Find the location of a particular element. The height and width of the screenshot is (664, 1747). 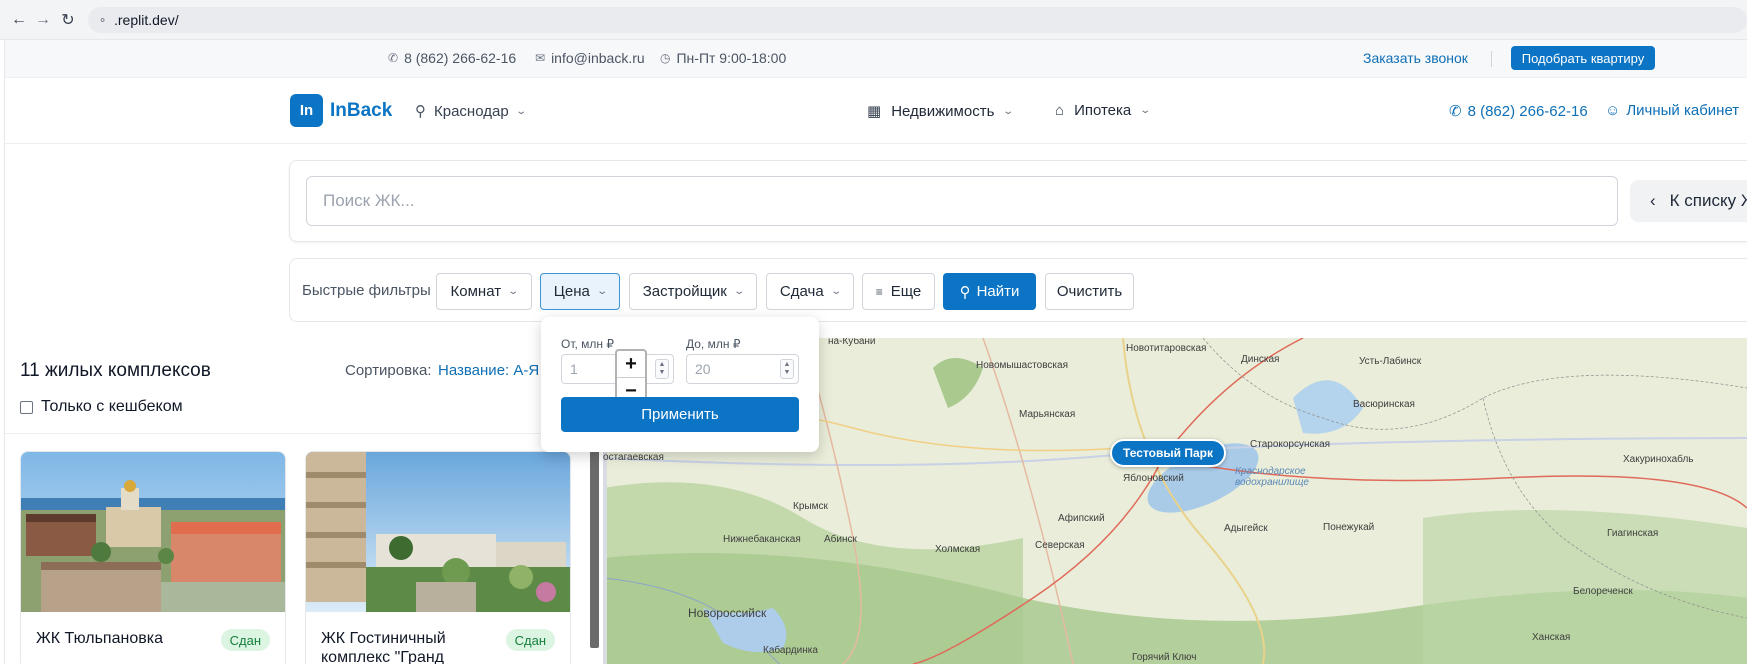

menu-mortgage: ⌂ Ипотека ⌄ is located at coordinates (1103, 110).